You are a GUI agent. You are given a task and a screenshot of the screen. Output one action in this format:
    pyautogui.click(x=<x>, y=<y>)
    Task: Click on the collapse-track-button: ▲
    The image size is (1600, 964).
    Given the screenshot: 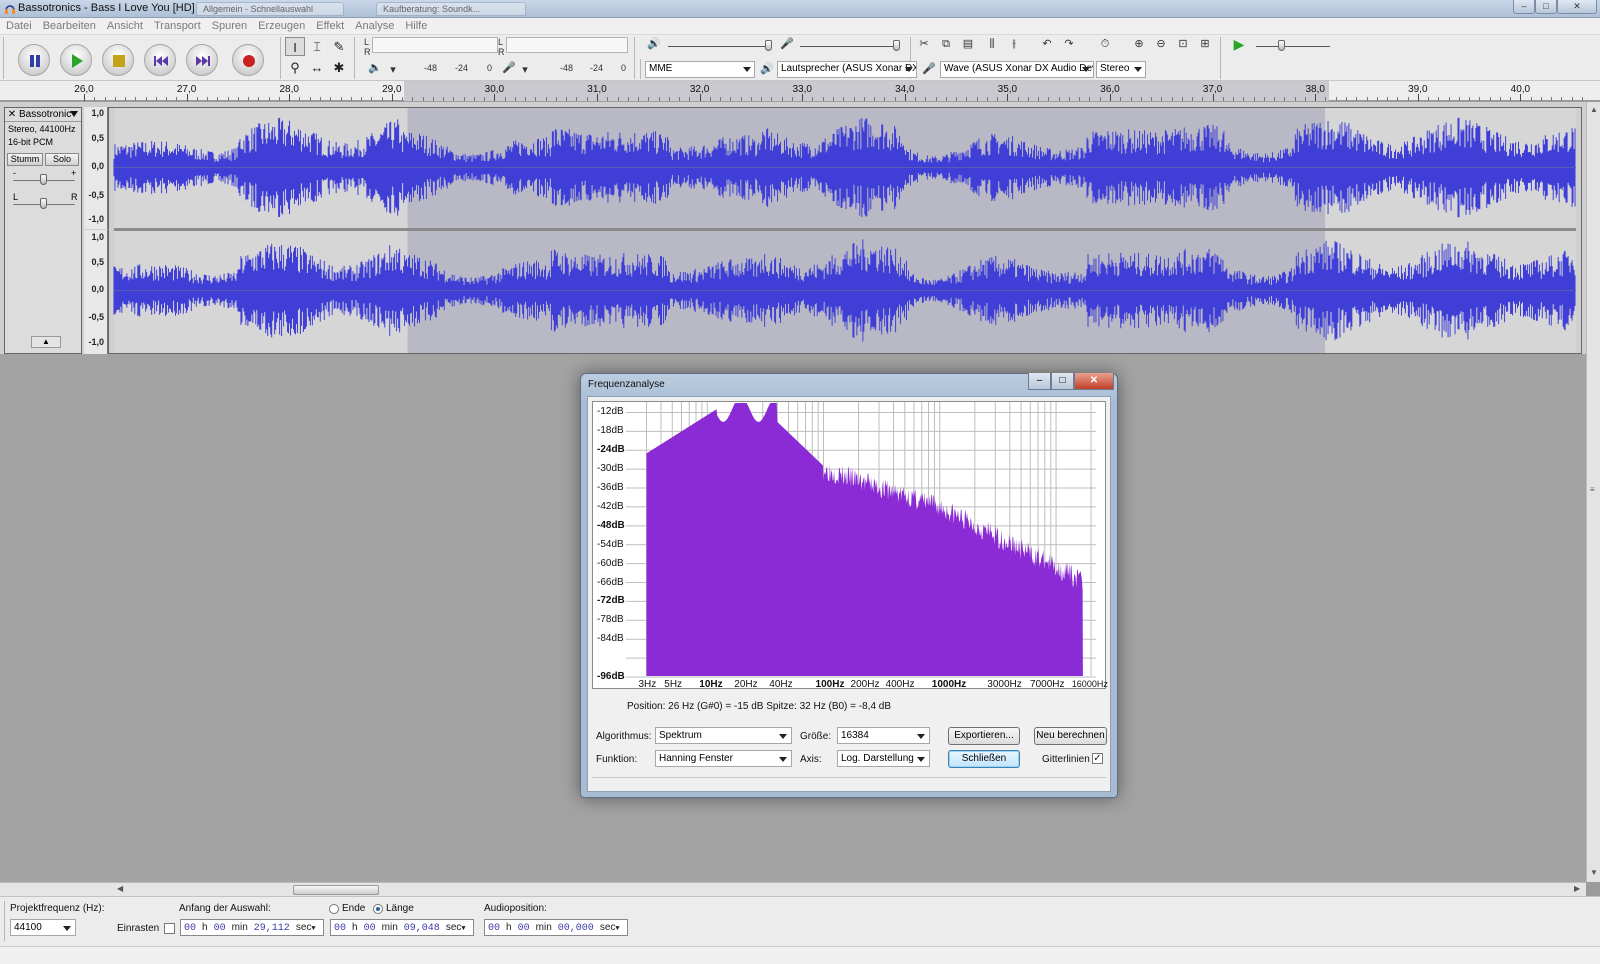 What is the action you would take?
    pyautogui.click(x=46, y=342)
    